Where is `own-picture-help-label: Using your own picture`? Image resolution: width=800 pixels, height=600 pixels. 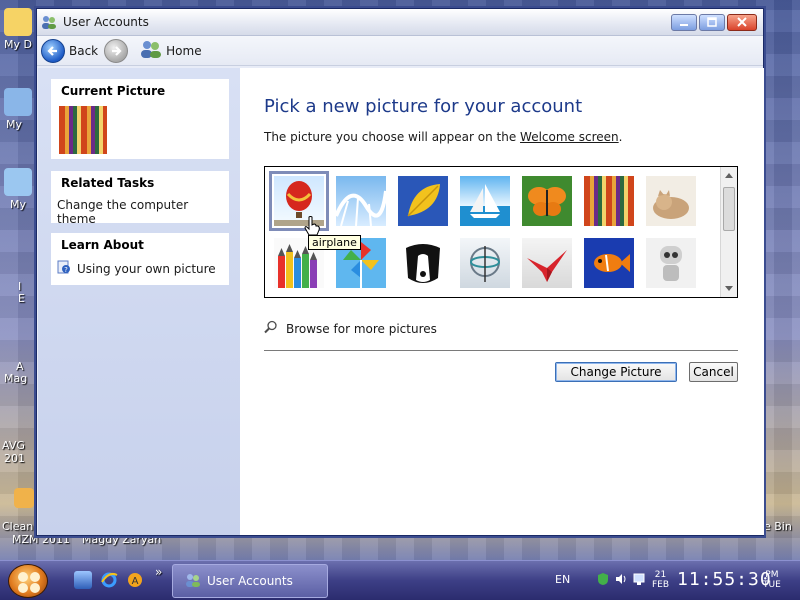
own-picture-help-label: Using your own picture is located at coordinates (146, 268).